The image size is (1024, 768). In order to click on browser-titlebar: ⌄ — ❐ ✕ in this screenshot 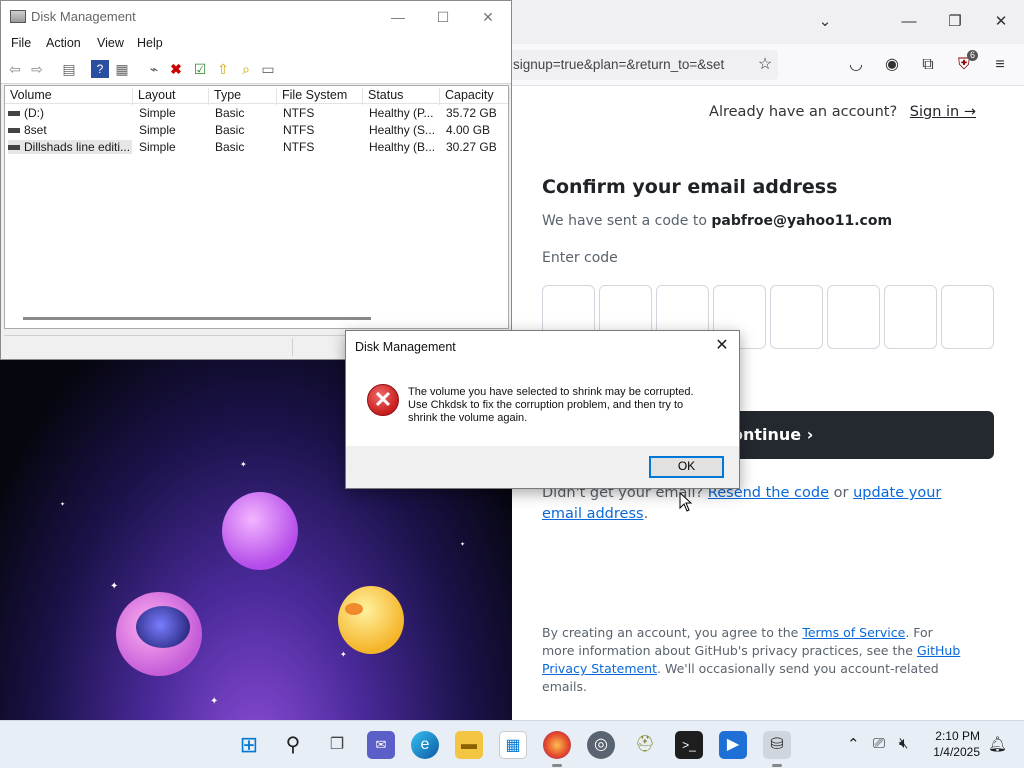, I will do `click(768, 22)`.